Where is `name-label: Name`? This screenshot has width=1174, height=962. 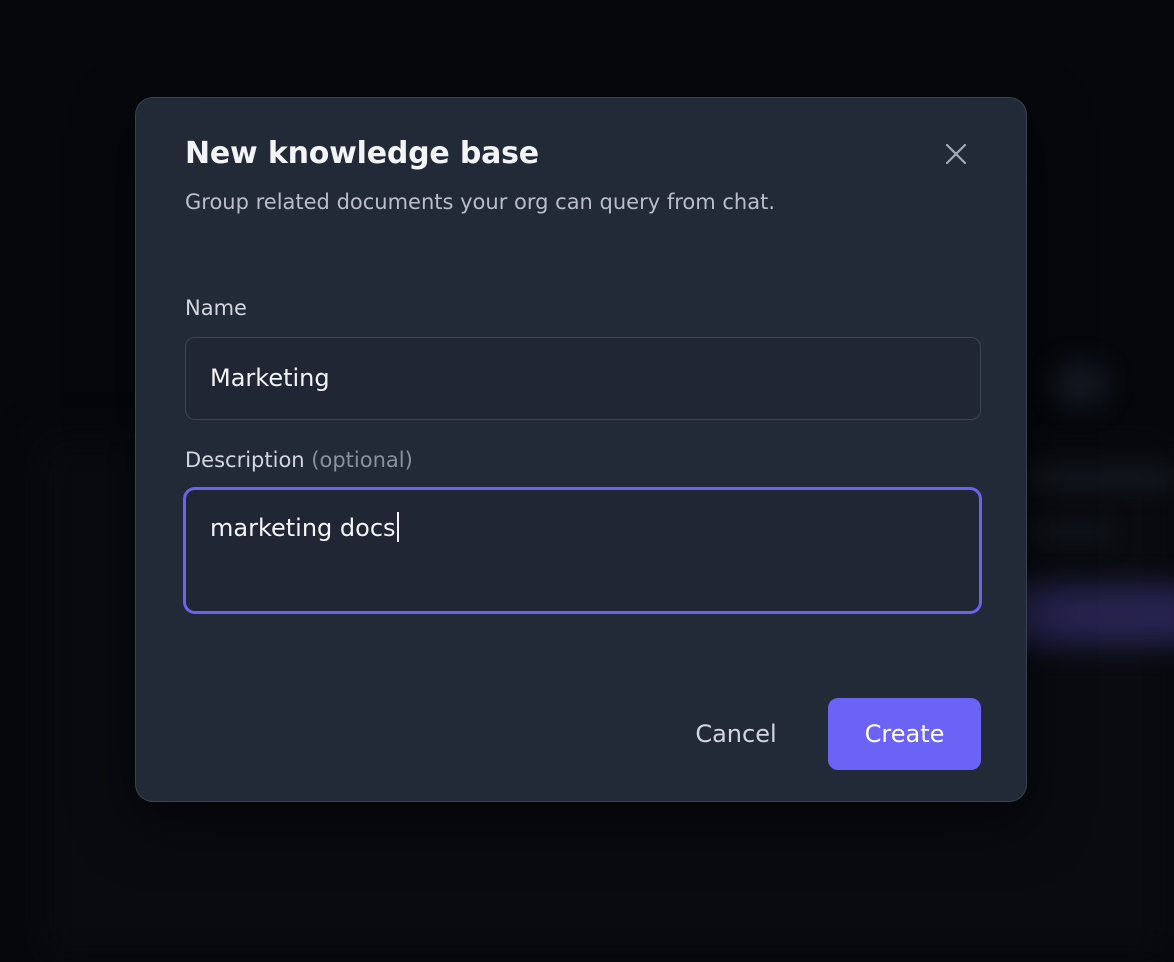
name-label: Name is located at coordinates (216, 308).